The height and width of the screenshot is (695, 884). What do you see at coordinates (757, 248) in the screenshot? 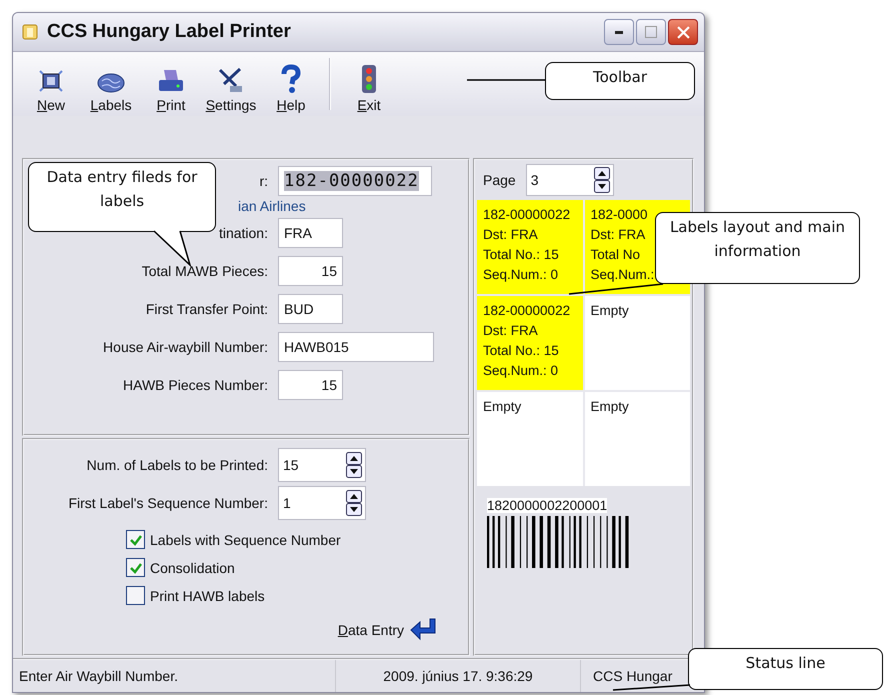
I see `callout-tooltip: Labels layout and main information` at bounding box center [757, 248].